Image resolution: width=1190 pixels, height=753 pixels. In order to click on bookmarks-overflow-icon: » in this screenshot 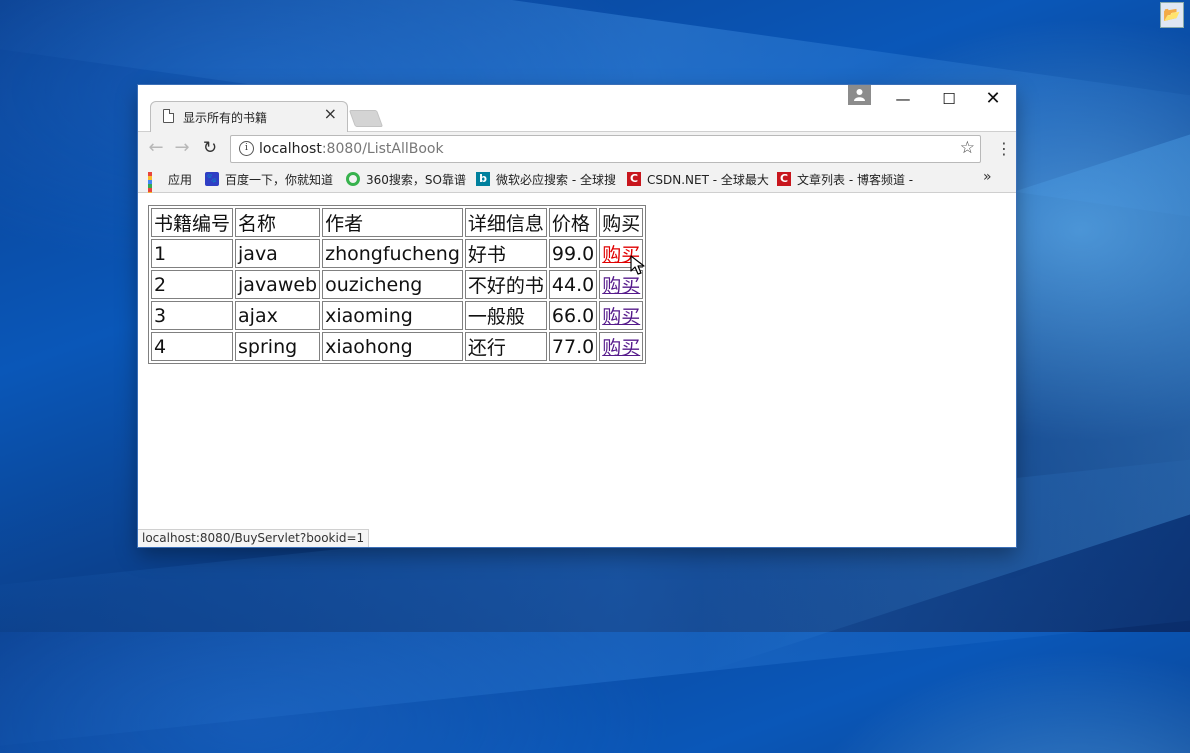, I will do `click(987, 177)`.